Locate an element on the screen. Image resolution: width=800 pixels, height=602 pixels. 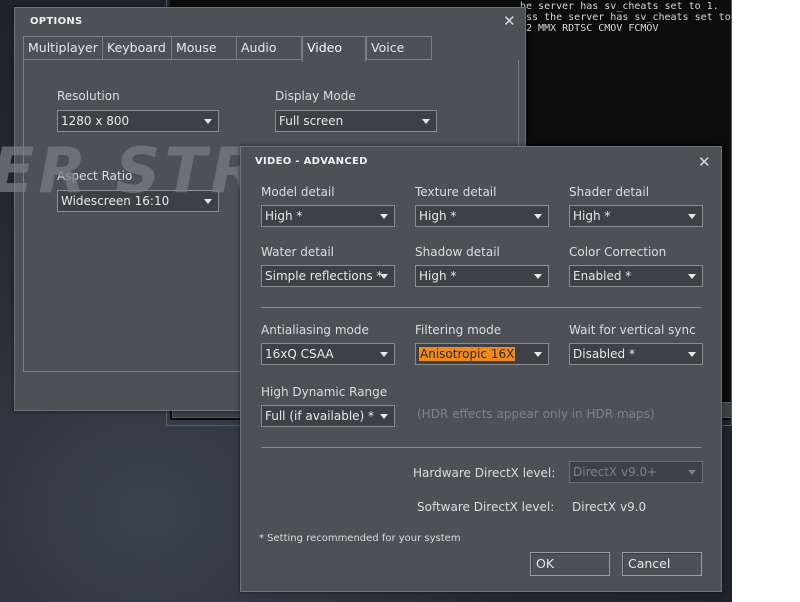
model-detail-select: High * is located at coordinates (328, 216).